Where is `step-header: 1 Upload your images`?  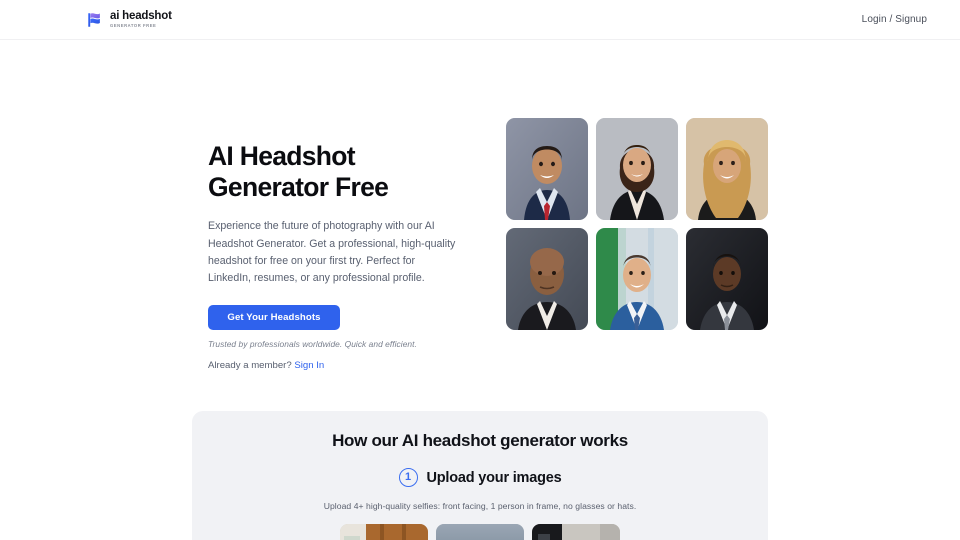 step-header: 1 Upload your images is located at coordinates (480, 478).